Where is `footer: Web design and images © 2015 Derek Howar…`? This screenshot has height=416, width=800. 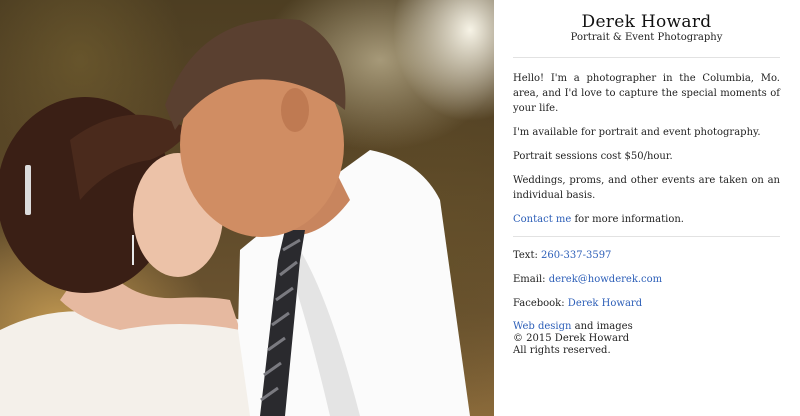
footer: Web design and images © 2015 Derek Howar… is located at coordinates (646, 339).